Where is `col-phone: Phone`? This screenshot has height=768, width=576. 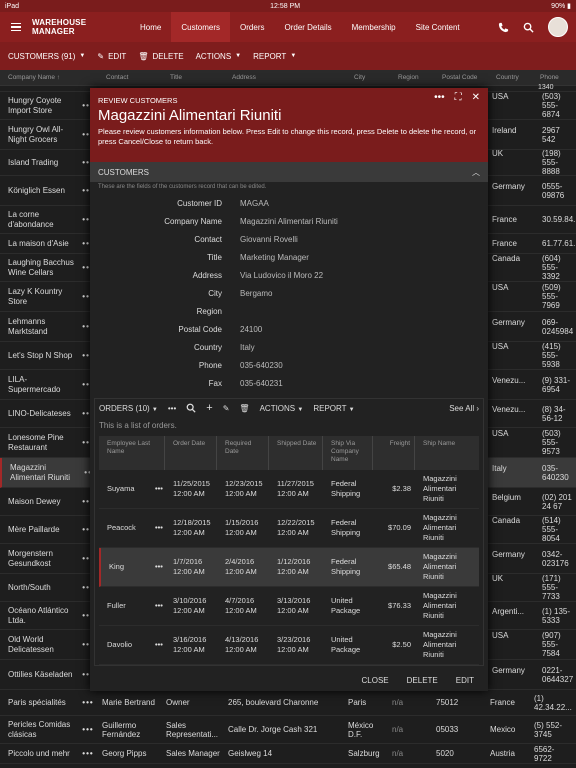 col-phone: Phone is located at coordinates (554, 77).